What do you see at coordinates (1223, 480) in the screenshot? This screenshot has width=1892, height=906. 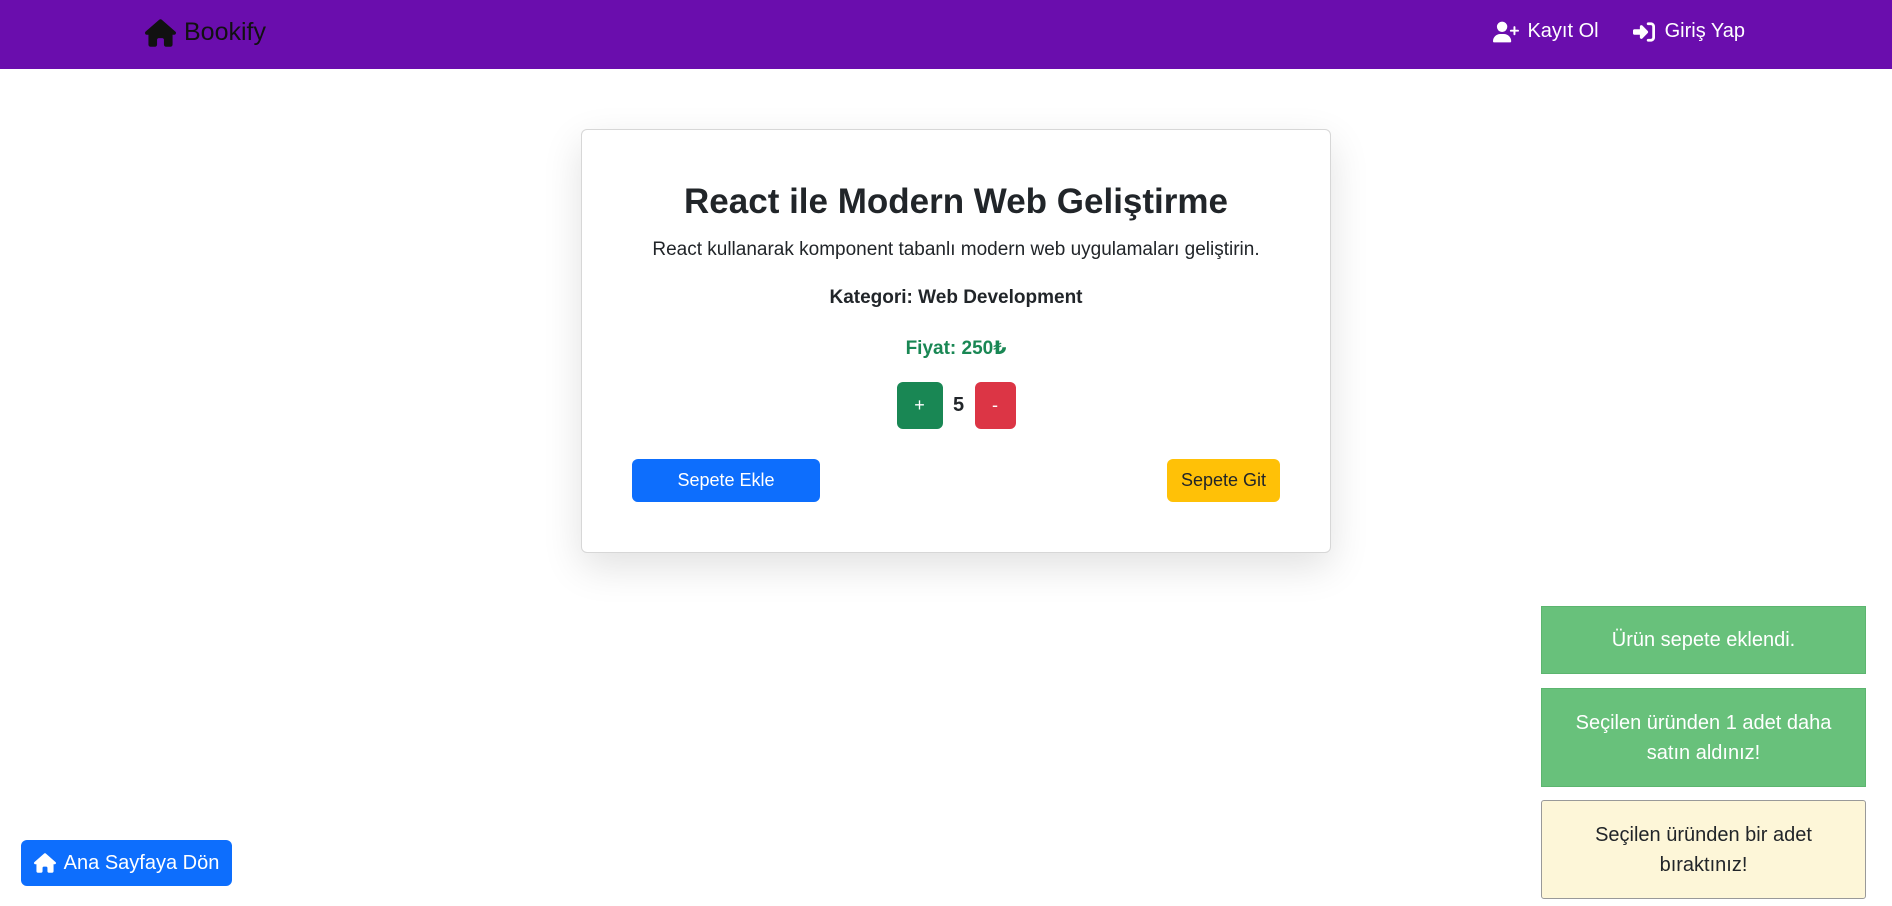 I see `go-to-cart-button: Sepete Git` at bounding box center [1223, 480].